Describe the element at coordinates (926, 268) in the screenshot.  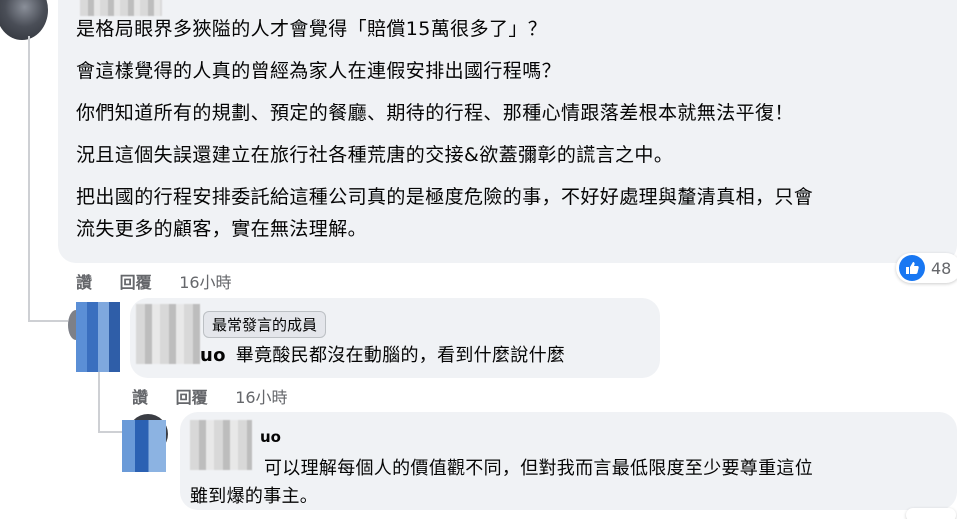
I see `reaction-summary: 48` at that location.